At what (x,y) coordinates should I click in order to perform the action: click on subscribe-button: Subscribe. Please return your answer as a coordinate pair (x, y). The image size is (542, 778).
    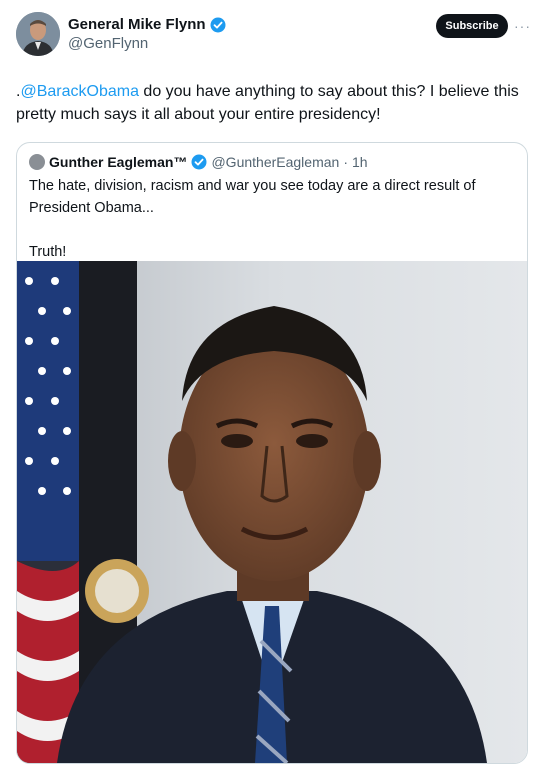
    Looking at the image, I should click on (472, 26).